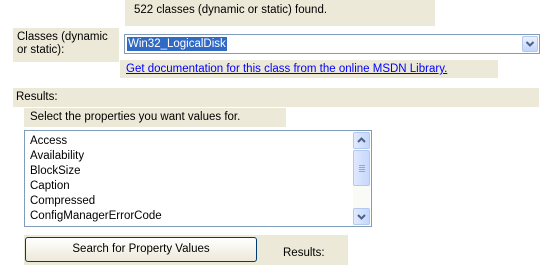 The image size is (552, 265). I want to click on scroll-up-button, so click(361, 140).